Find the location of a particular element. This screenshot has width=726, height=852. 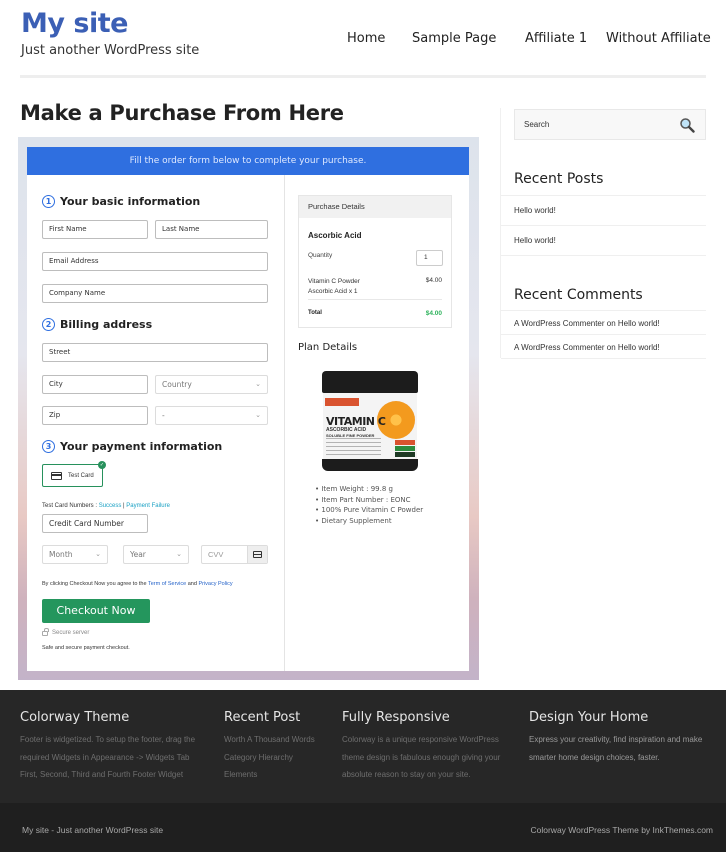

page-title: Make a Purchase From Here is located at coordinates (182, 113).